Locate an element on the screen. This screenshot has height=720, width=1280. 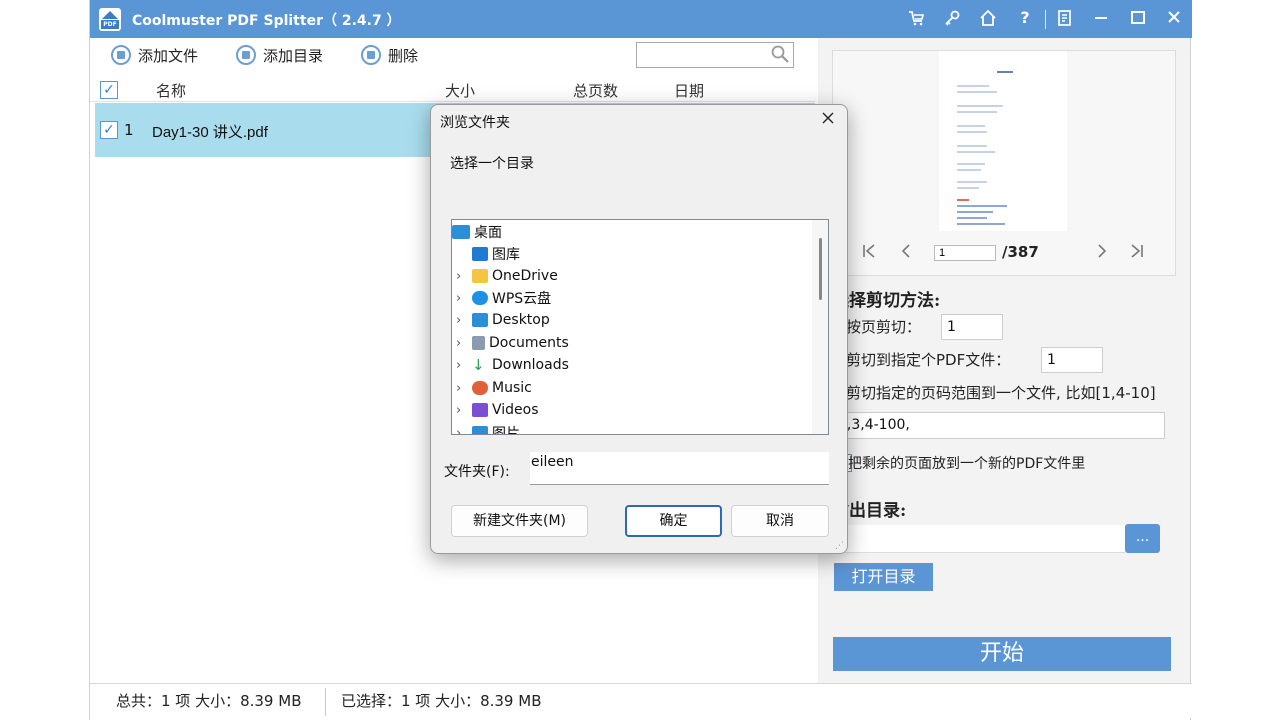
column-pages: 总页数 is located at coordinates (595, 90).